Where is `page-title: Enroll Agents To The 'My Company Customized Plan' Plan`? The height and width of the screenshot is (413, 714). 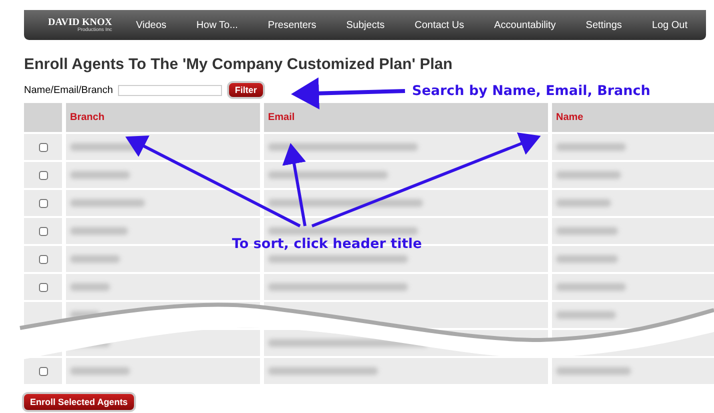
page-title: Enroll Agents To The 'My Company Customized Plan' Plan is located at coordinates (239, 65).